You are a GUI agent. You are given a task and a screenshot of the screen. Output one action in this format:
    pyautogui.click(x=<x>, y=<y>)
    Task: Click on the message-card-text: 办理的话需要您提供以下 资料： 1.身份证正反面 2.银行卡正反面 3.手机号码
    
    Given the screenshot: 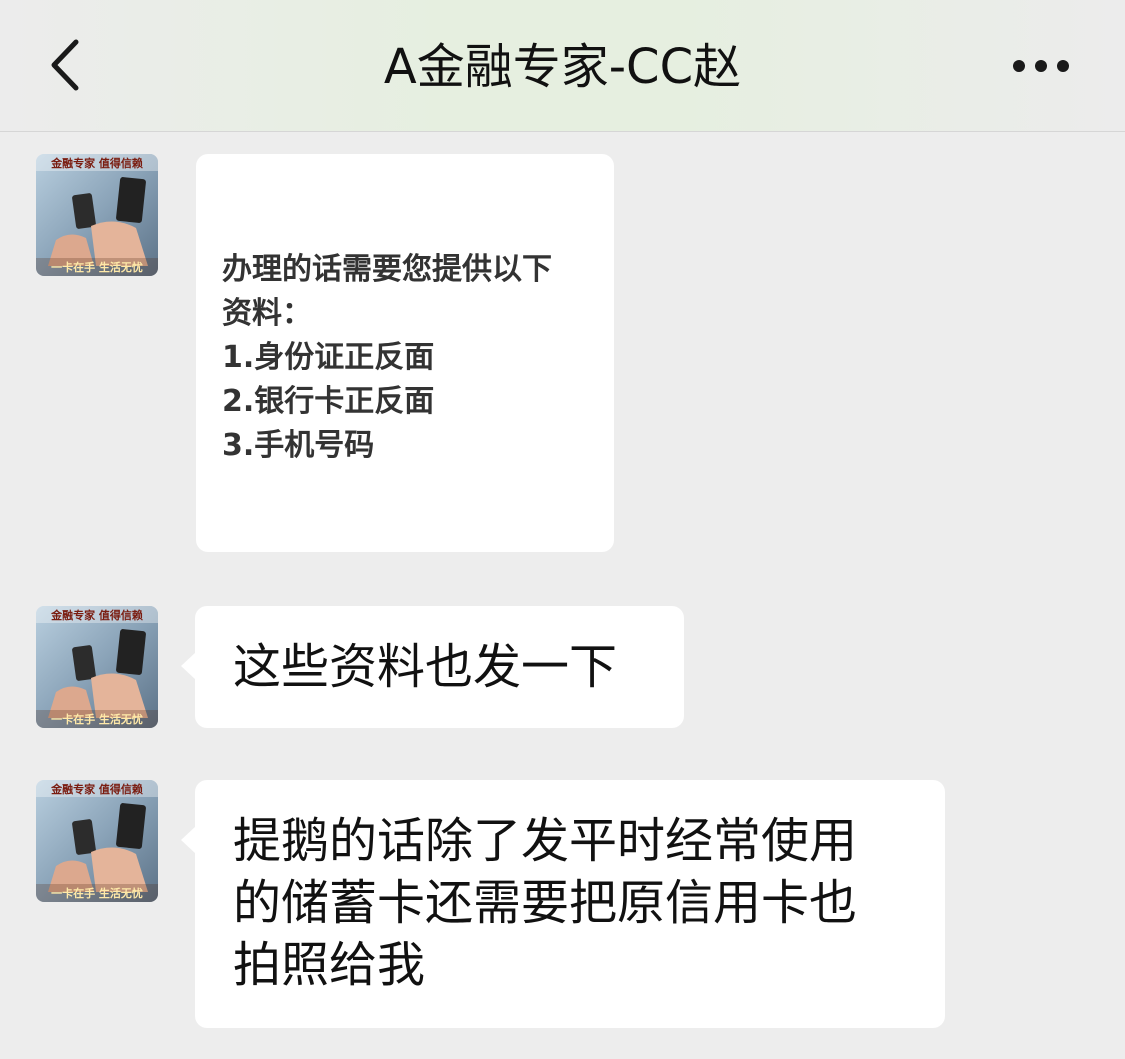 What is the action you would take?
    pyautogui.click(x=387, y=357)
    